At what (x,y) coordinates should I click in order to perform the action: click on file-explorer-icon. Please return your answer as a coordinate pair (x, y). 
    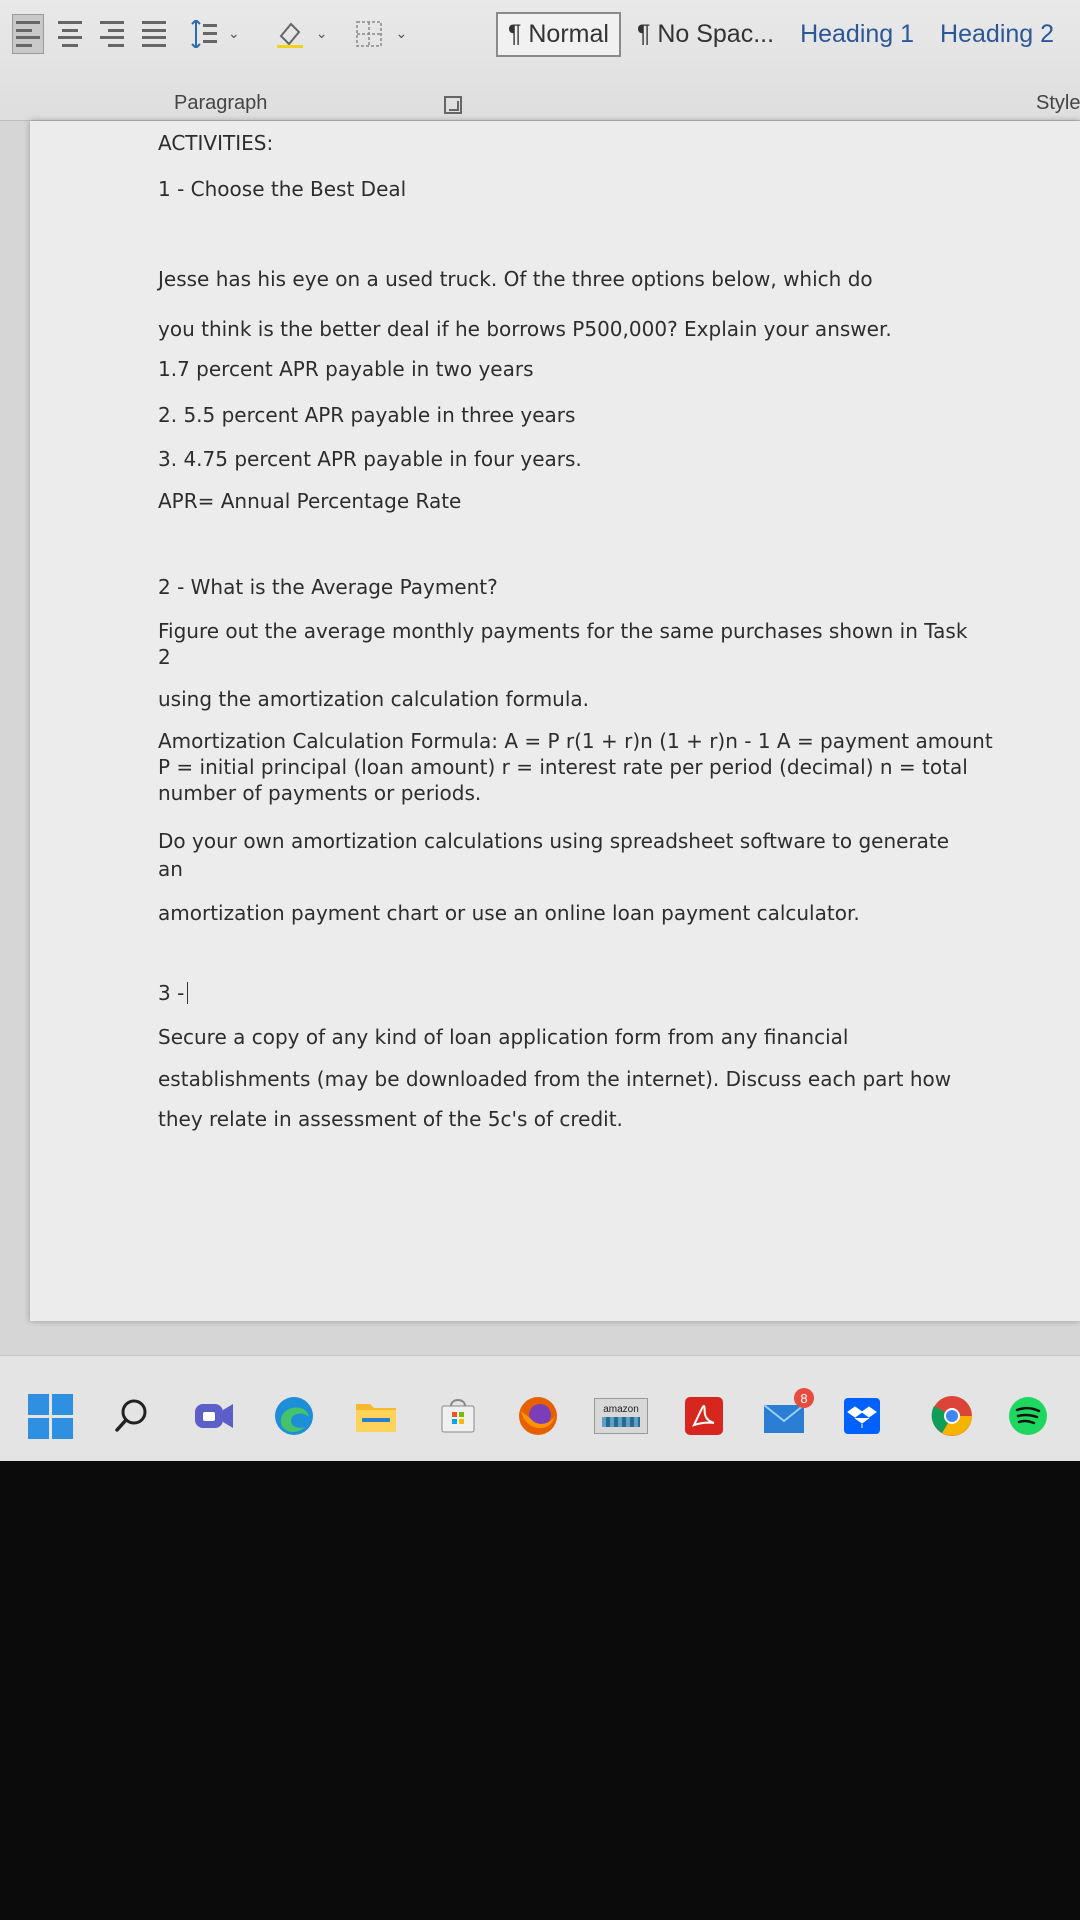
    Looking at the image, I should click on (376, 1416).